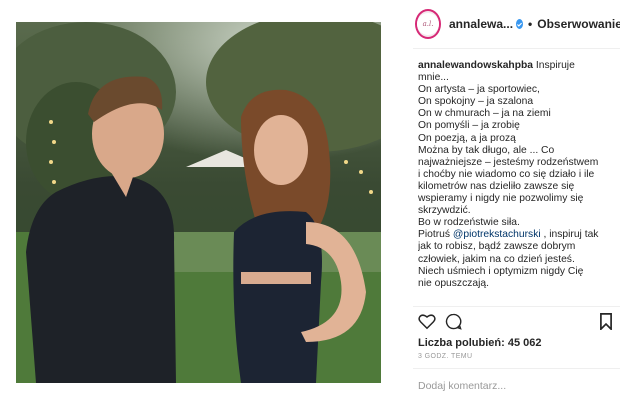 Image resolution: width=620 pixels, height=399 pixels. I want to click on bookmark-icon, so click(606, 321).